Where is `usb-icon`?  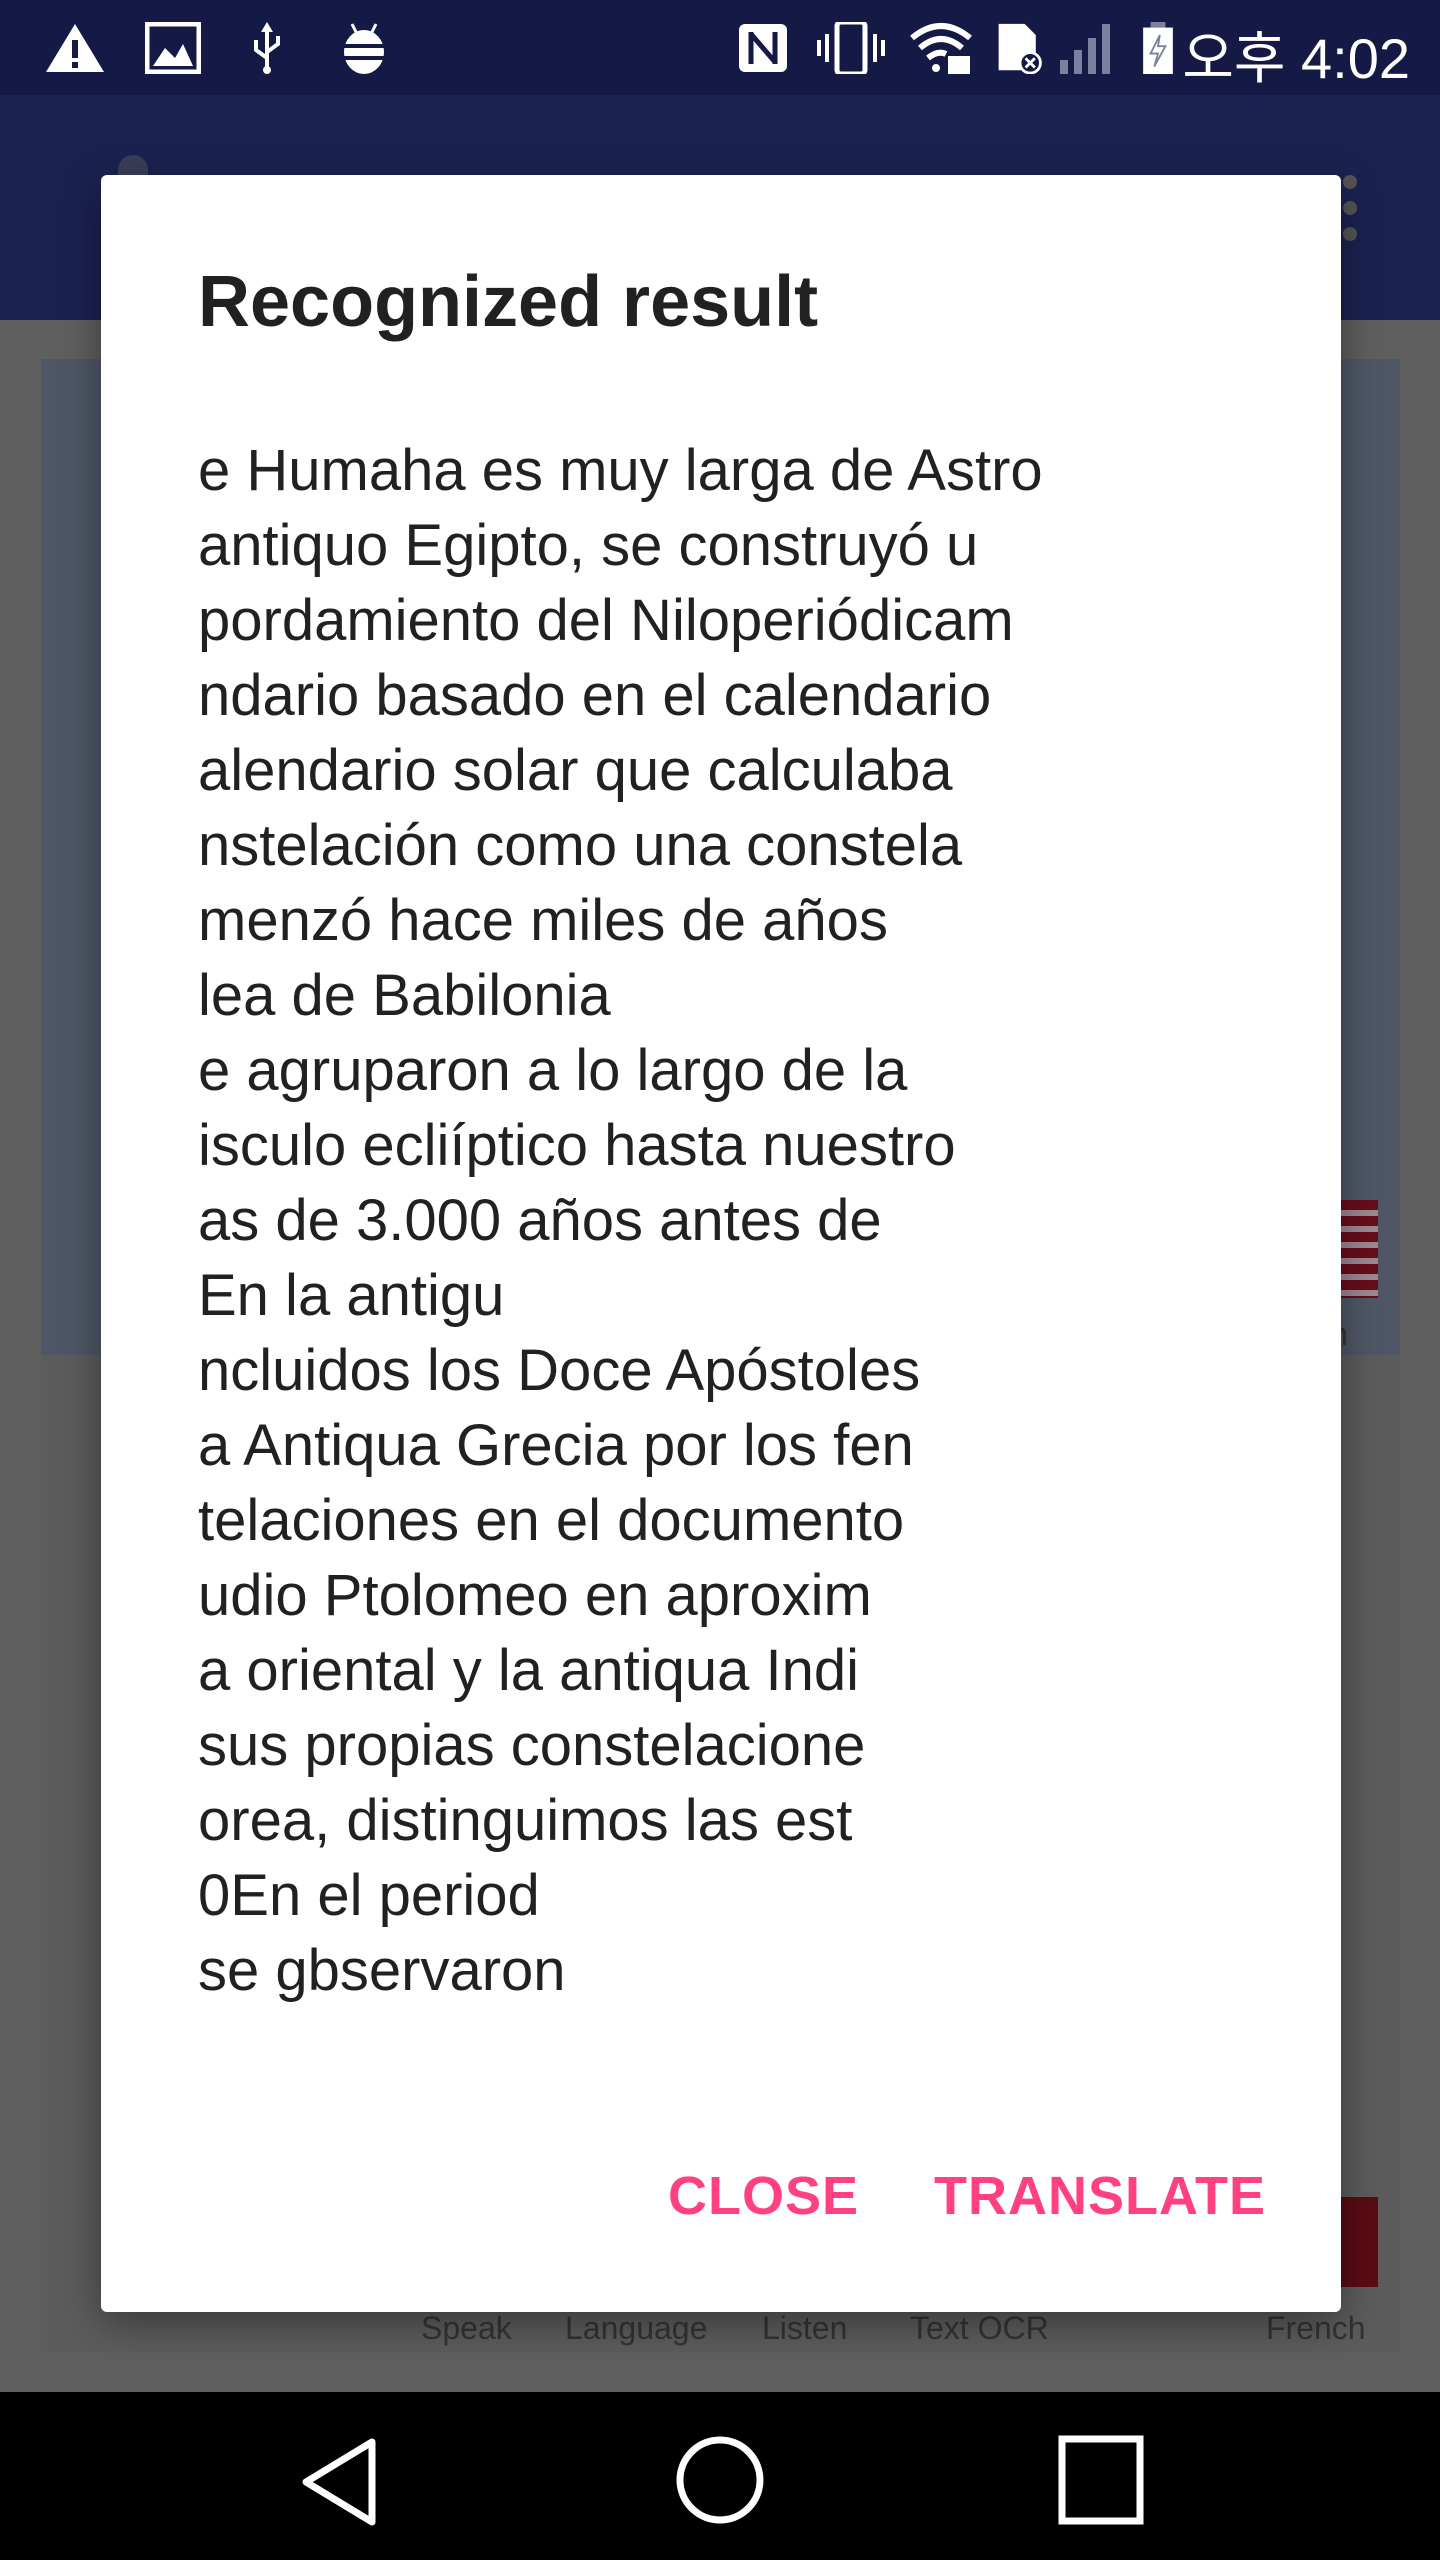 usb-icon is located at coordinates (267, 48).